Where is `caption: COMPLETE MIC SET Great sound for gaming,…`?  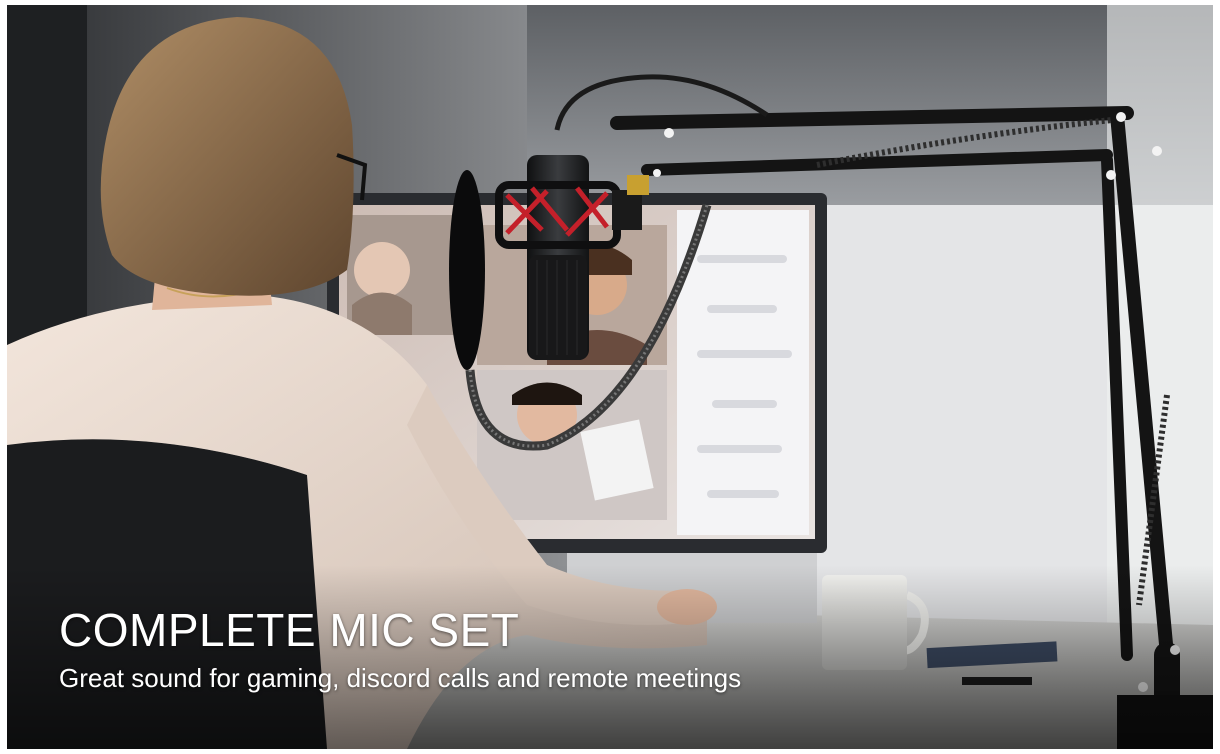
caption: COMPLETE MIC SET Great sound for gaming,… is located at coordinates (400, 650).